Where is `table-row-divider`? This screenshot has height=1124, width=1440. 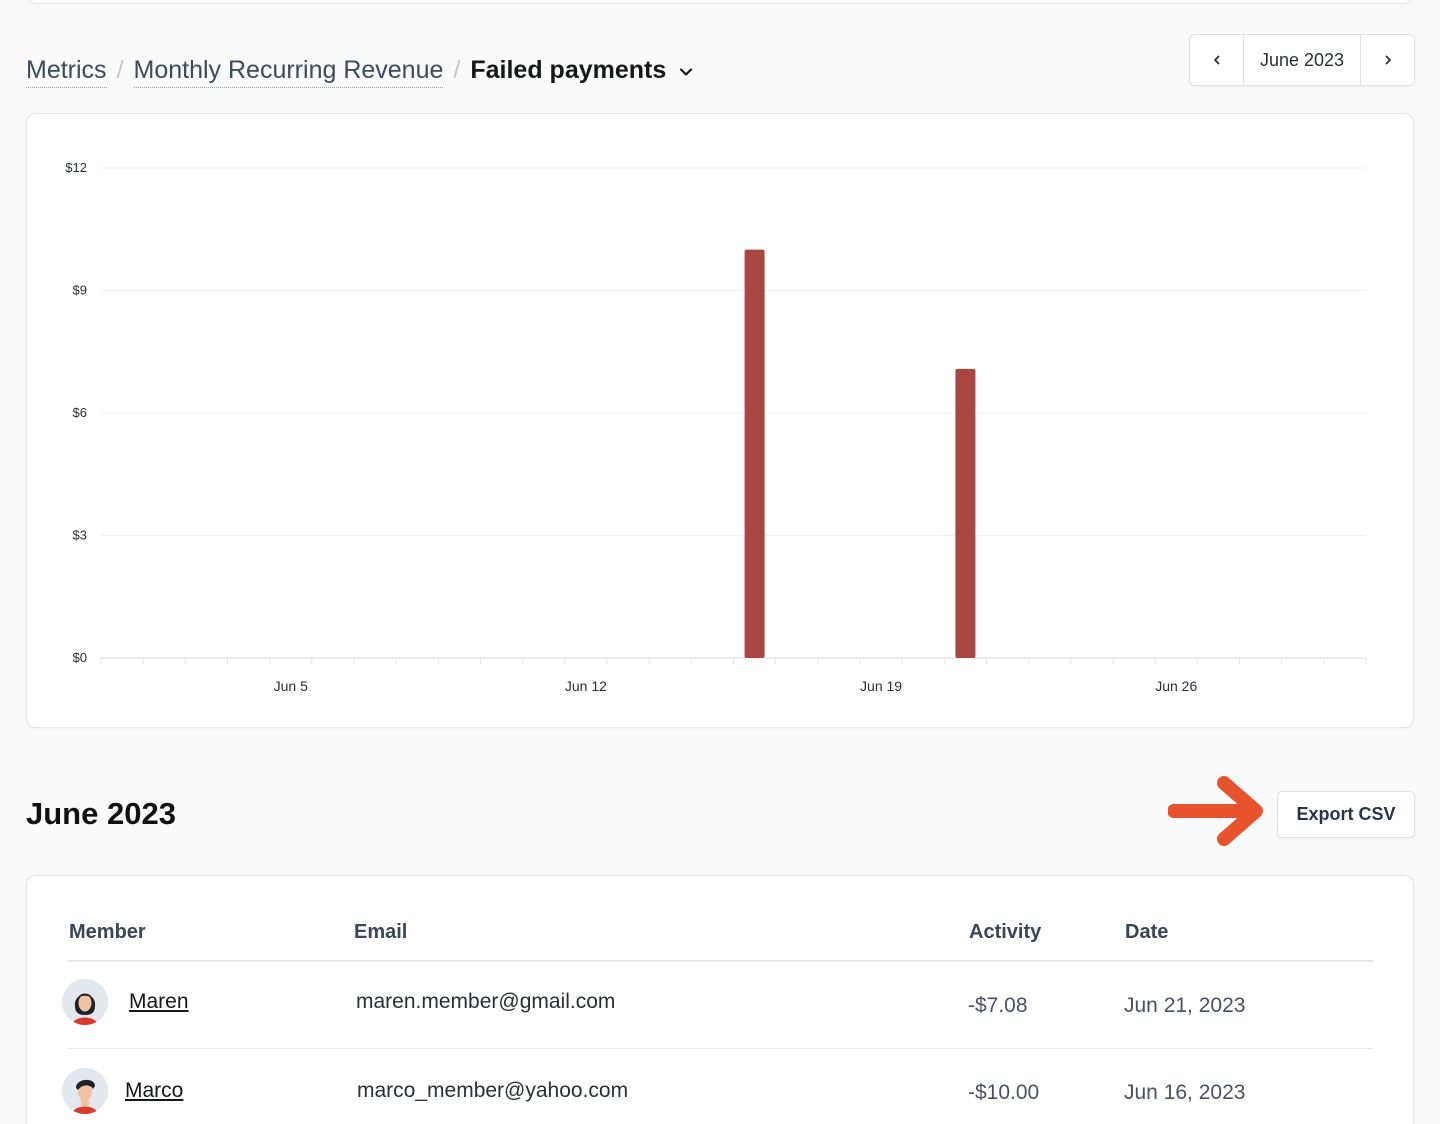 table-row-divider is located at coordinates (720, 1048).